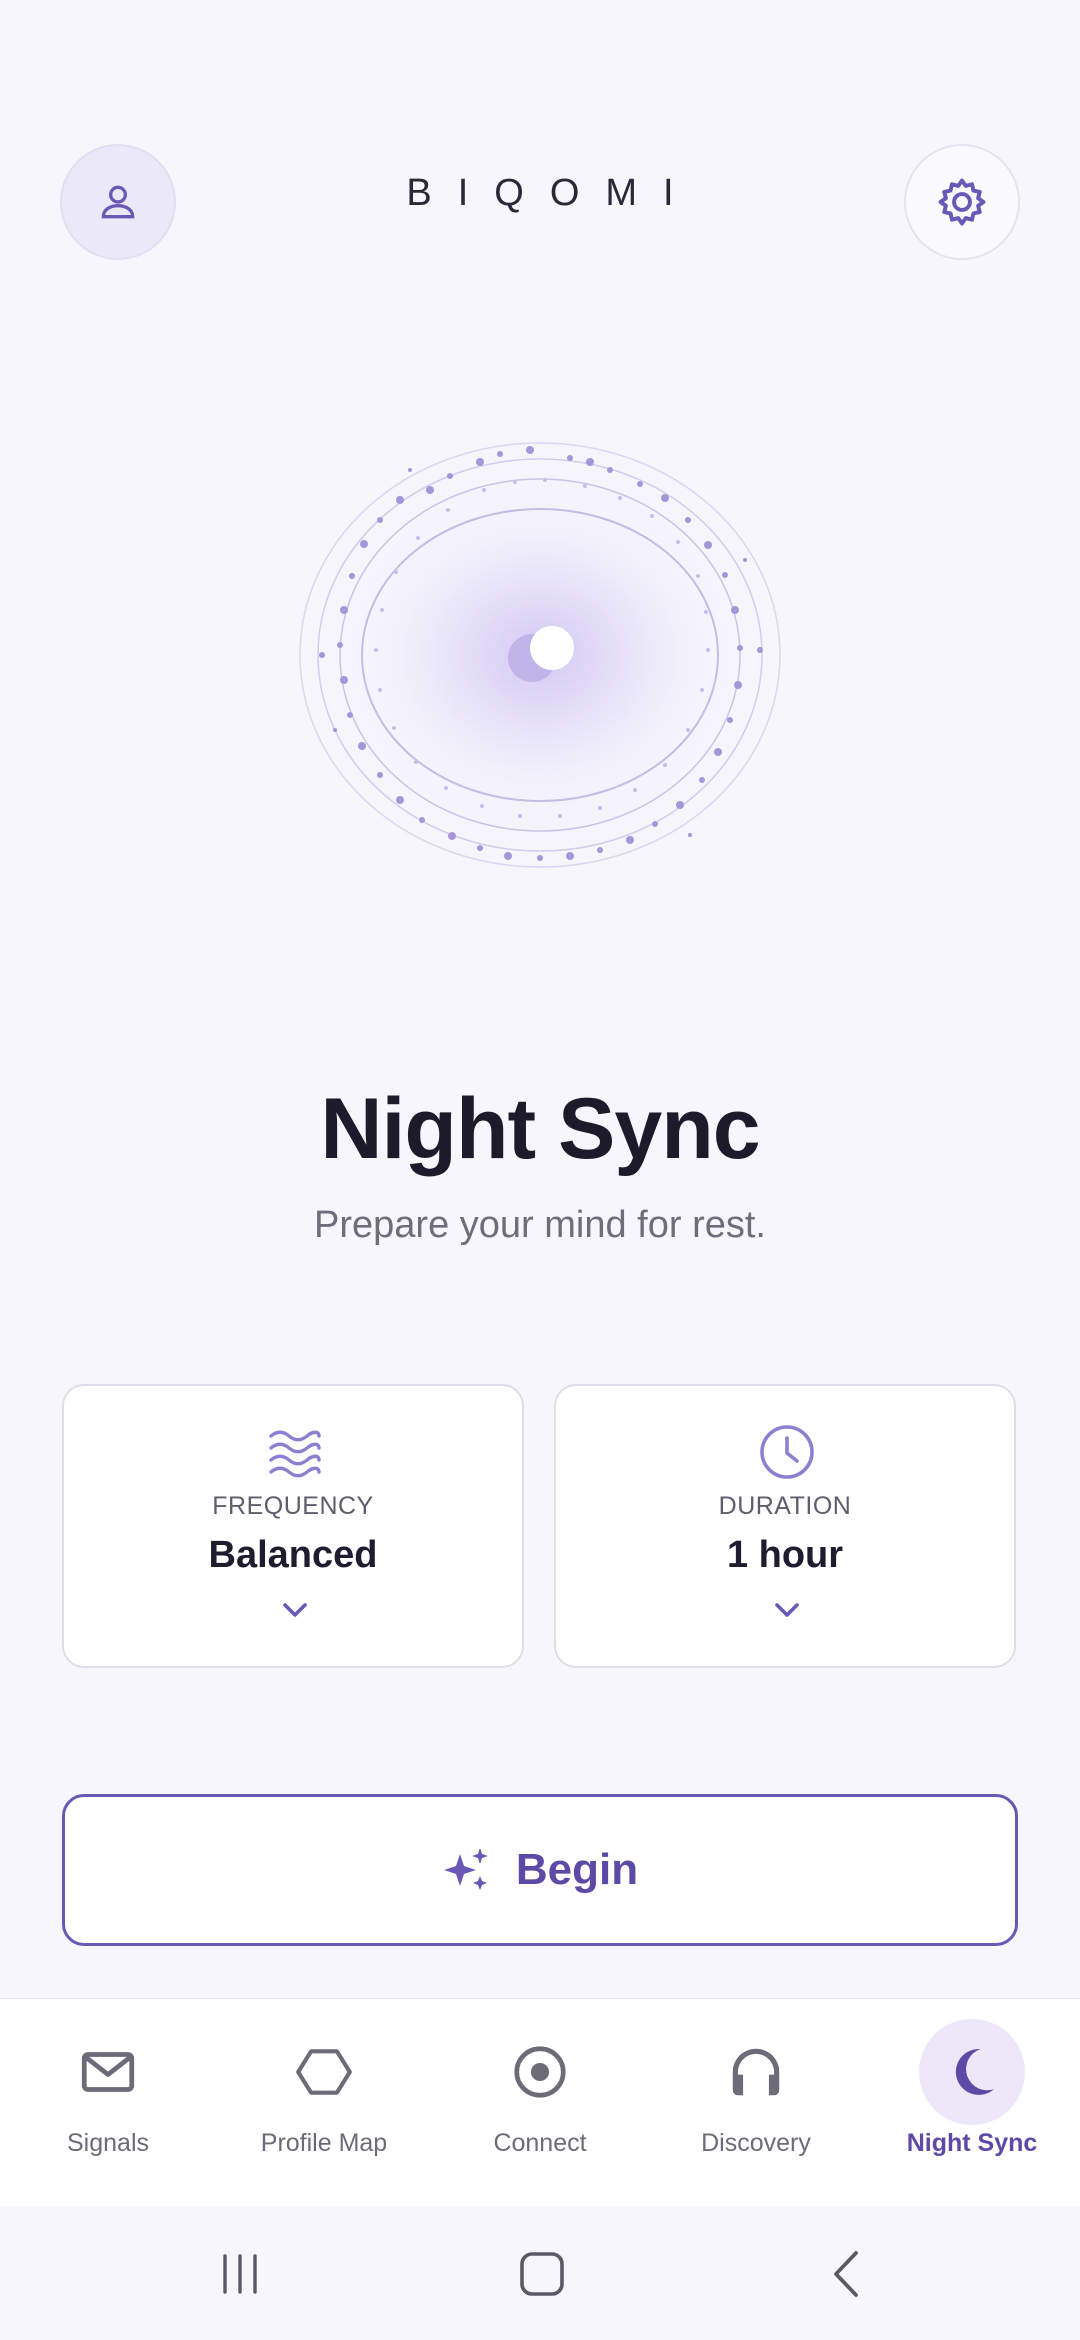 The height and width of the screenshot is (2340, 1080). I want to click on begin-button: Begin, so click(540, 1870).